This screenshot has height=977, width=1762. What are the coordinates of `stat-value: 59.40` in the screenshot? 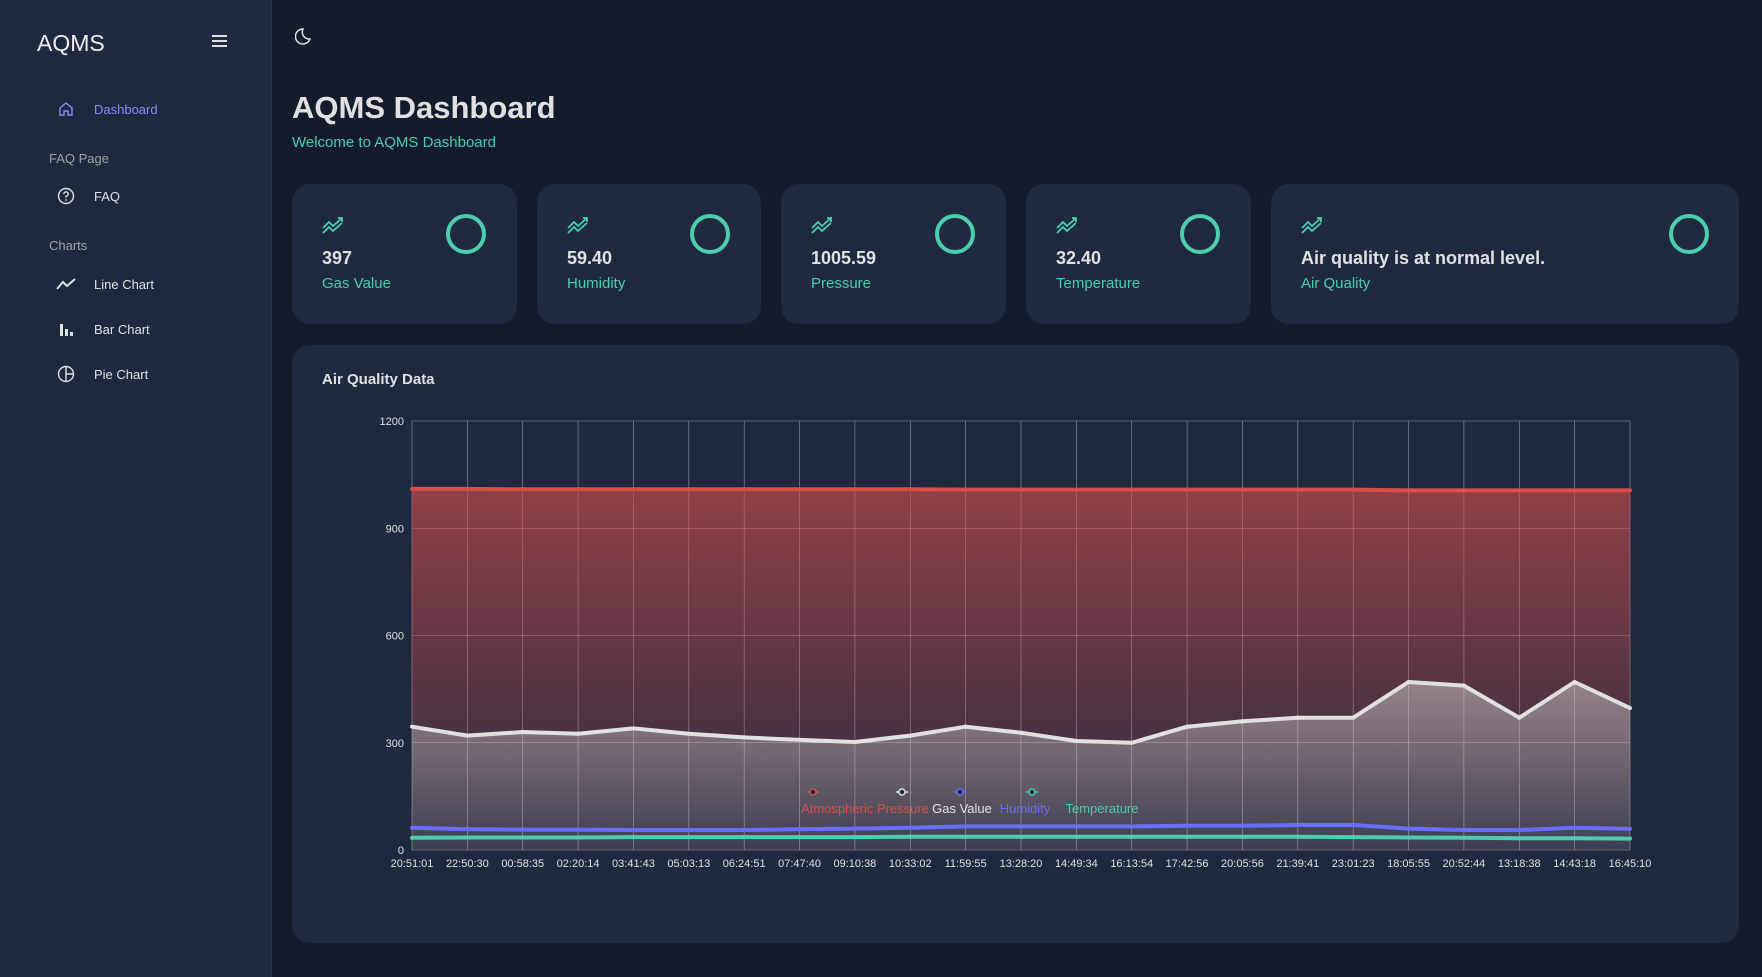 It's located at (590, 258).